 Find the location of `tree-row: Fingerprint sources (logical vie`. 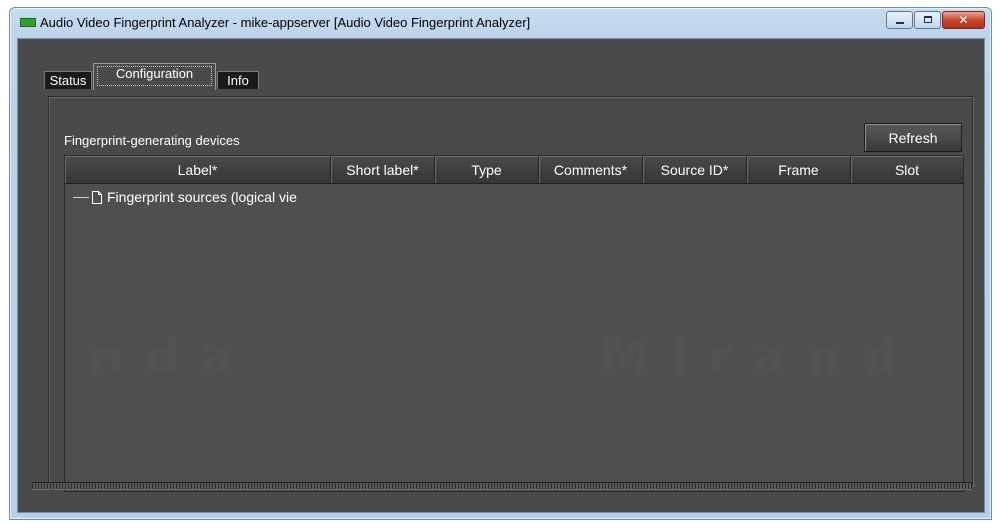

tree-row: Fingerprint sources (logical vie is located at coordinates (202, 197).